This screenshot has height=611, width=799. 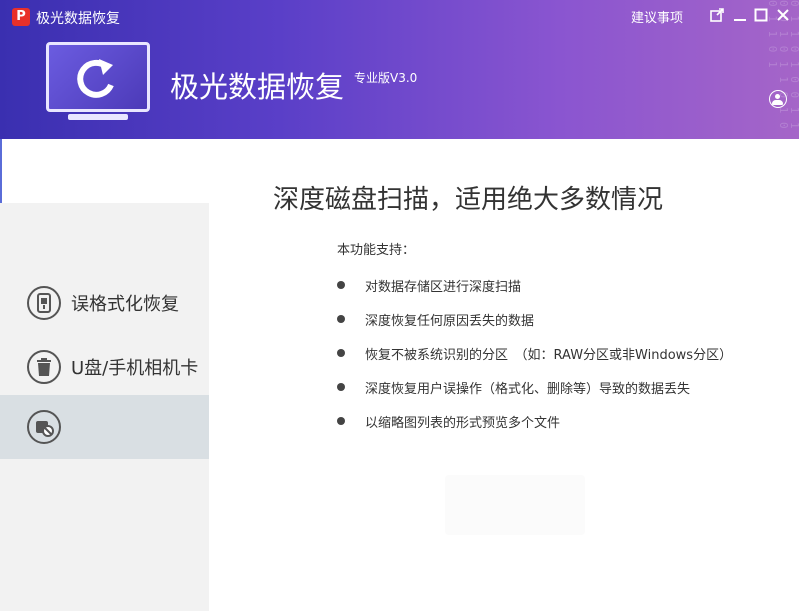 I want to click on maximize-icon, so click(x=761, y=16).